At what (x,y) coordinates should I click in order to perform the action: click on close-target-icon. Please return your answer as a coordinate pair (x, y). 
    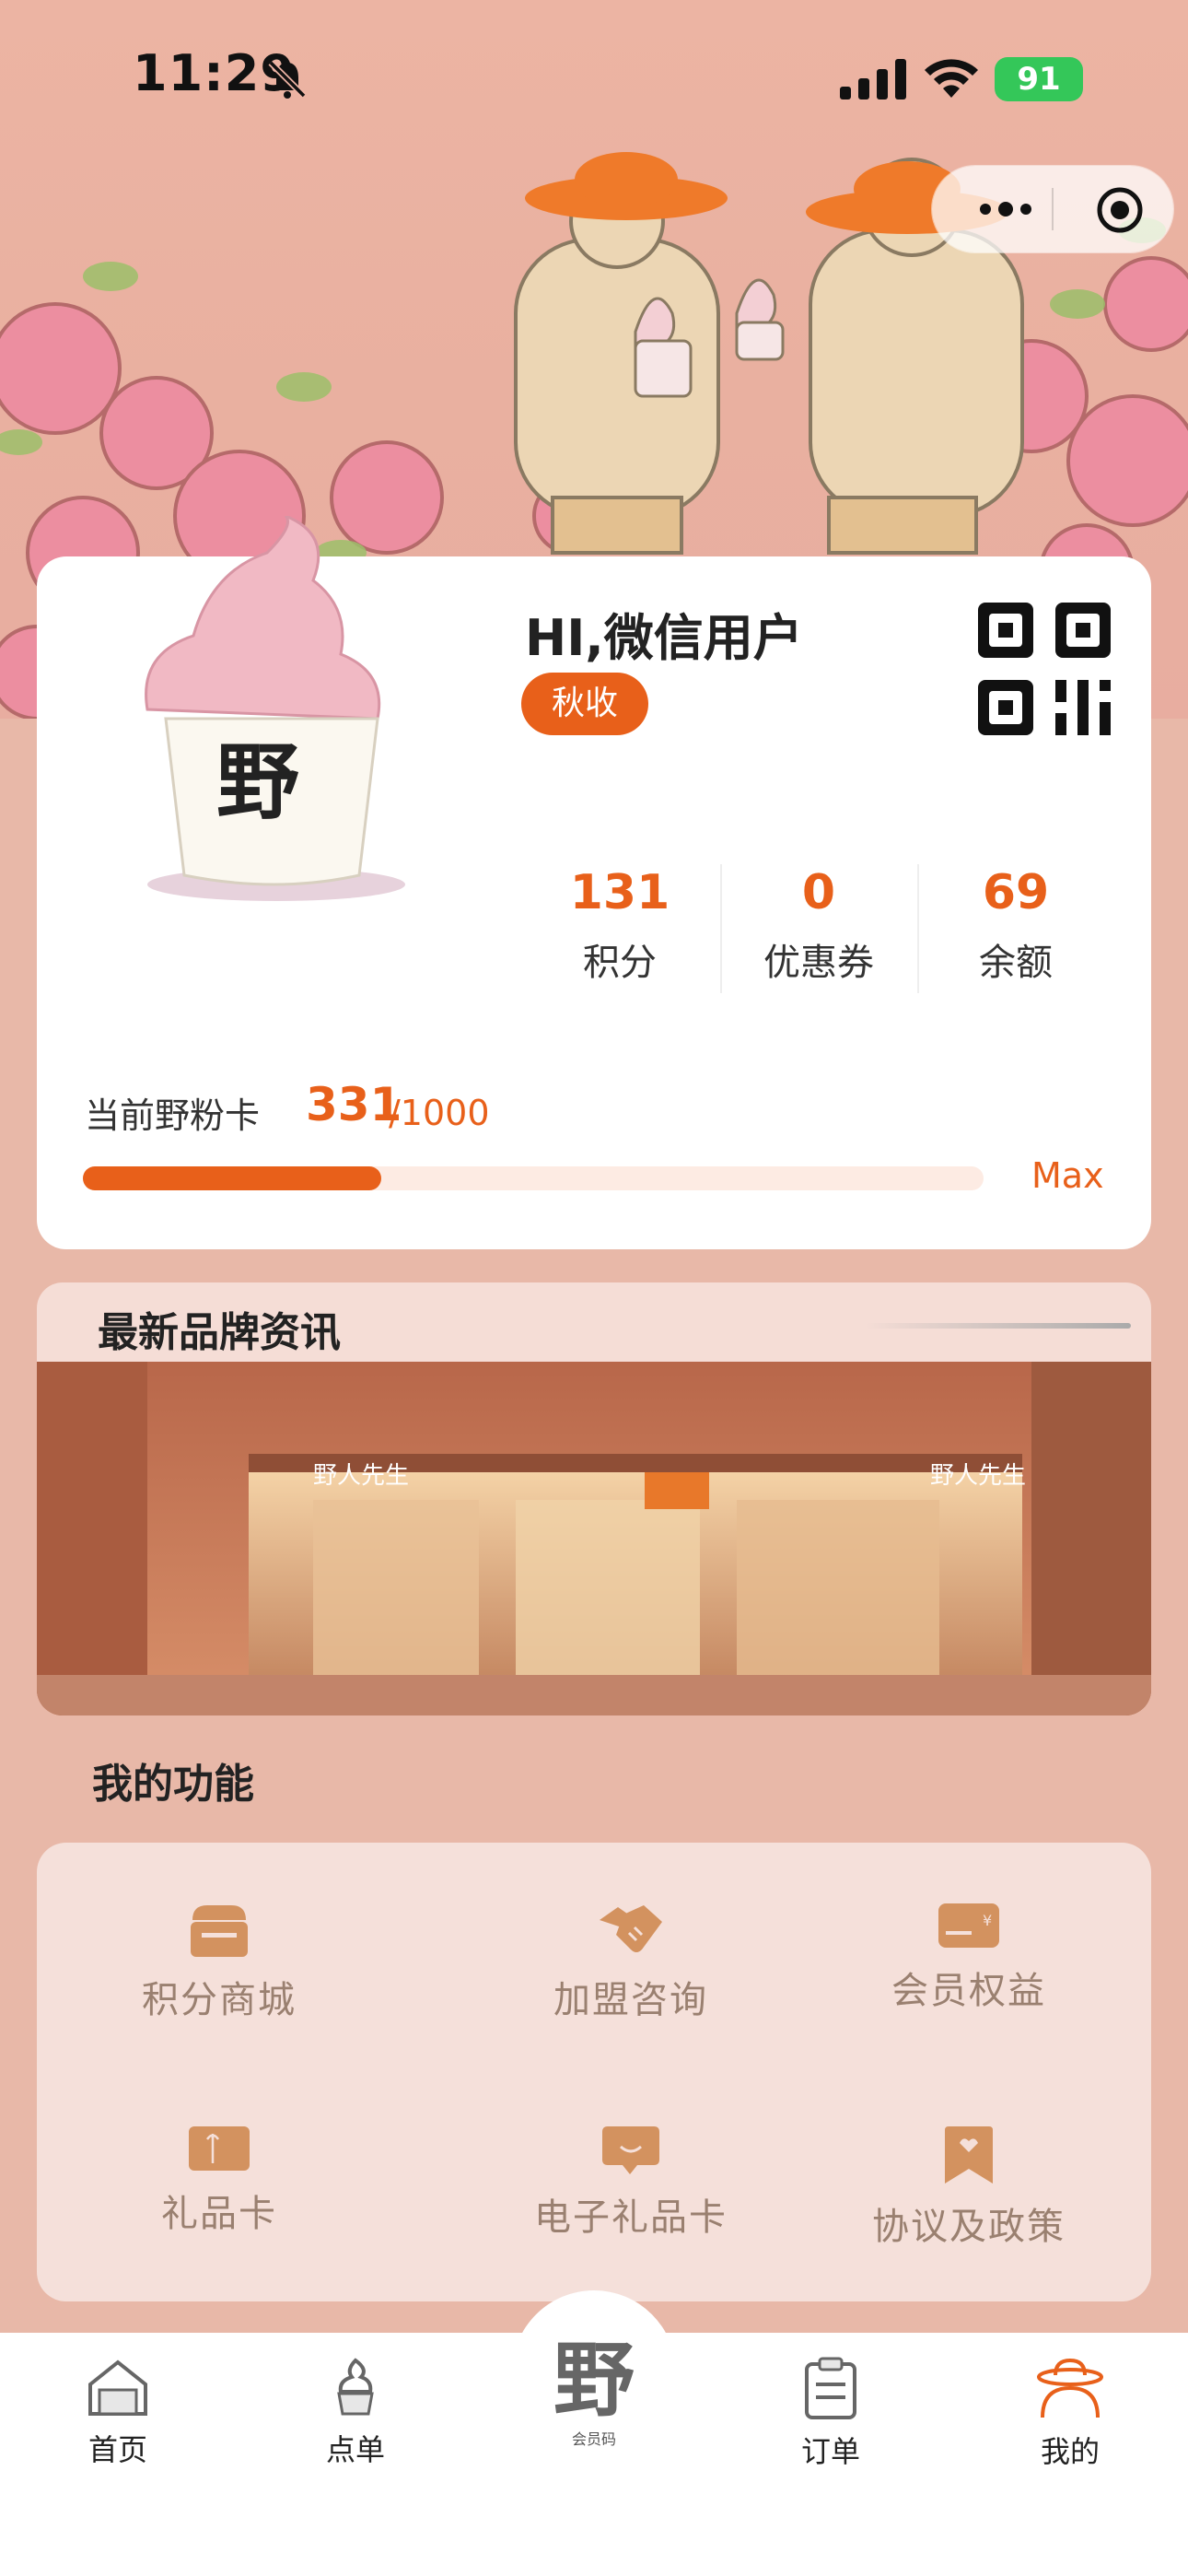
    Looking at the image, I should click on (1120, 210).